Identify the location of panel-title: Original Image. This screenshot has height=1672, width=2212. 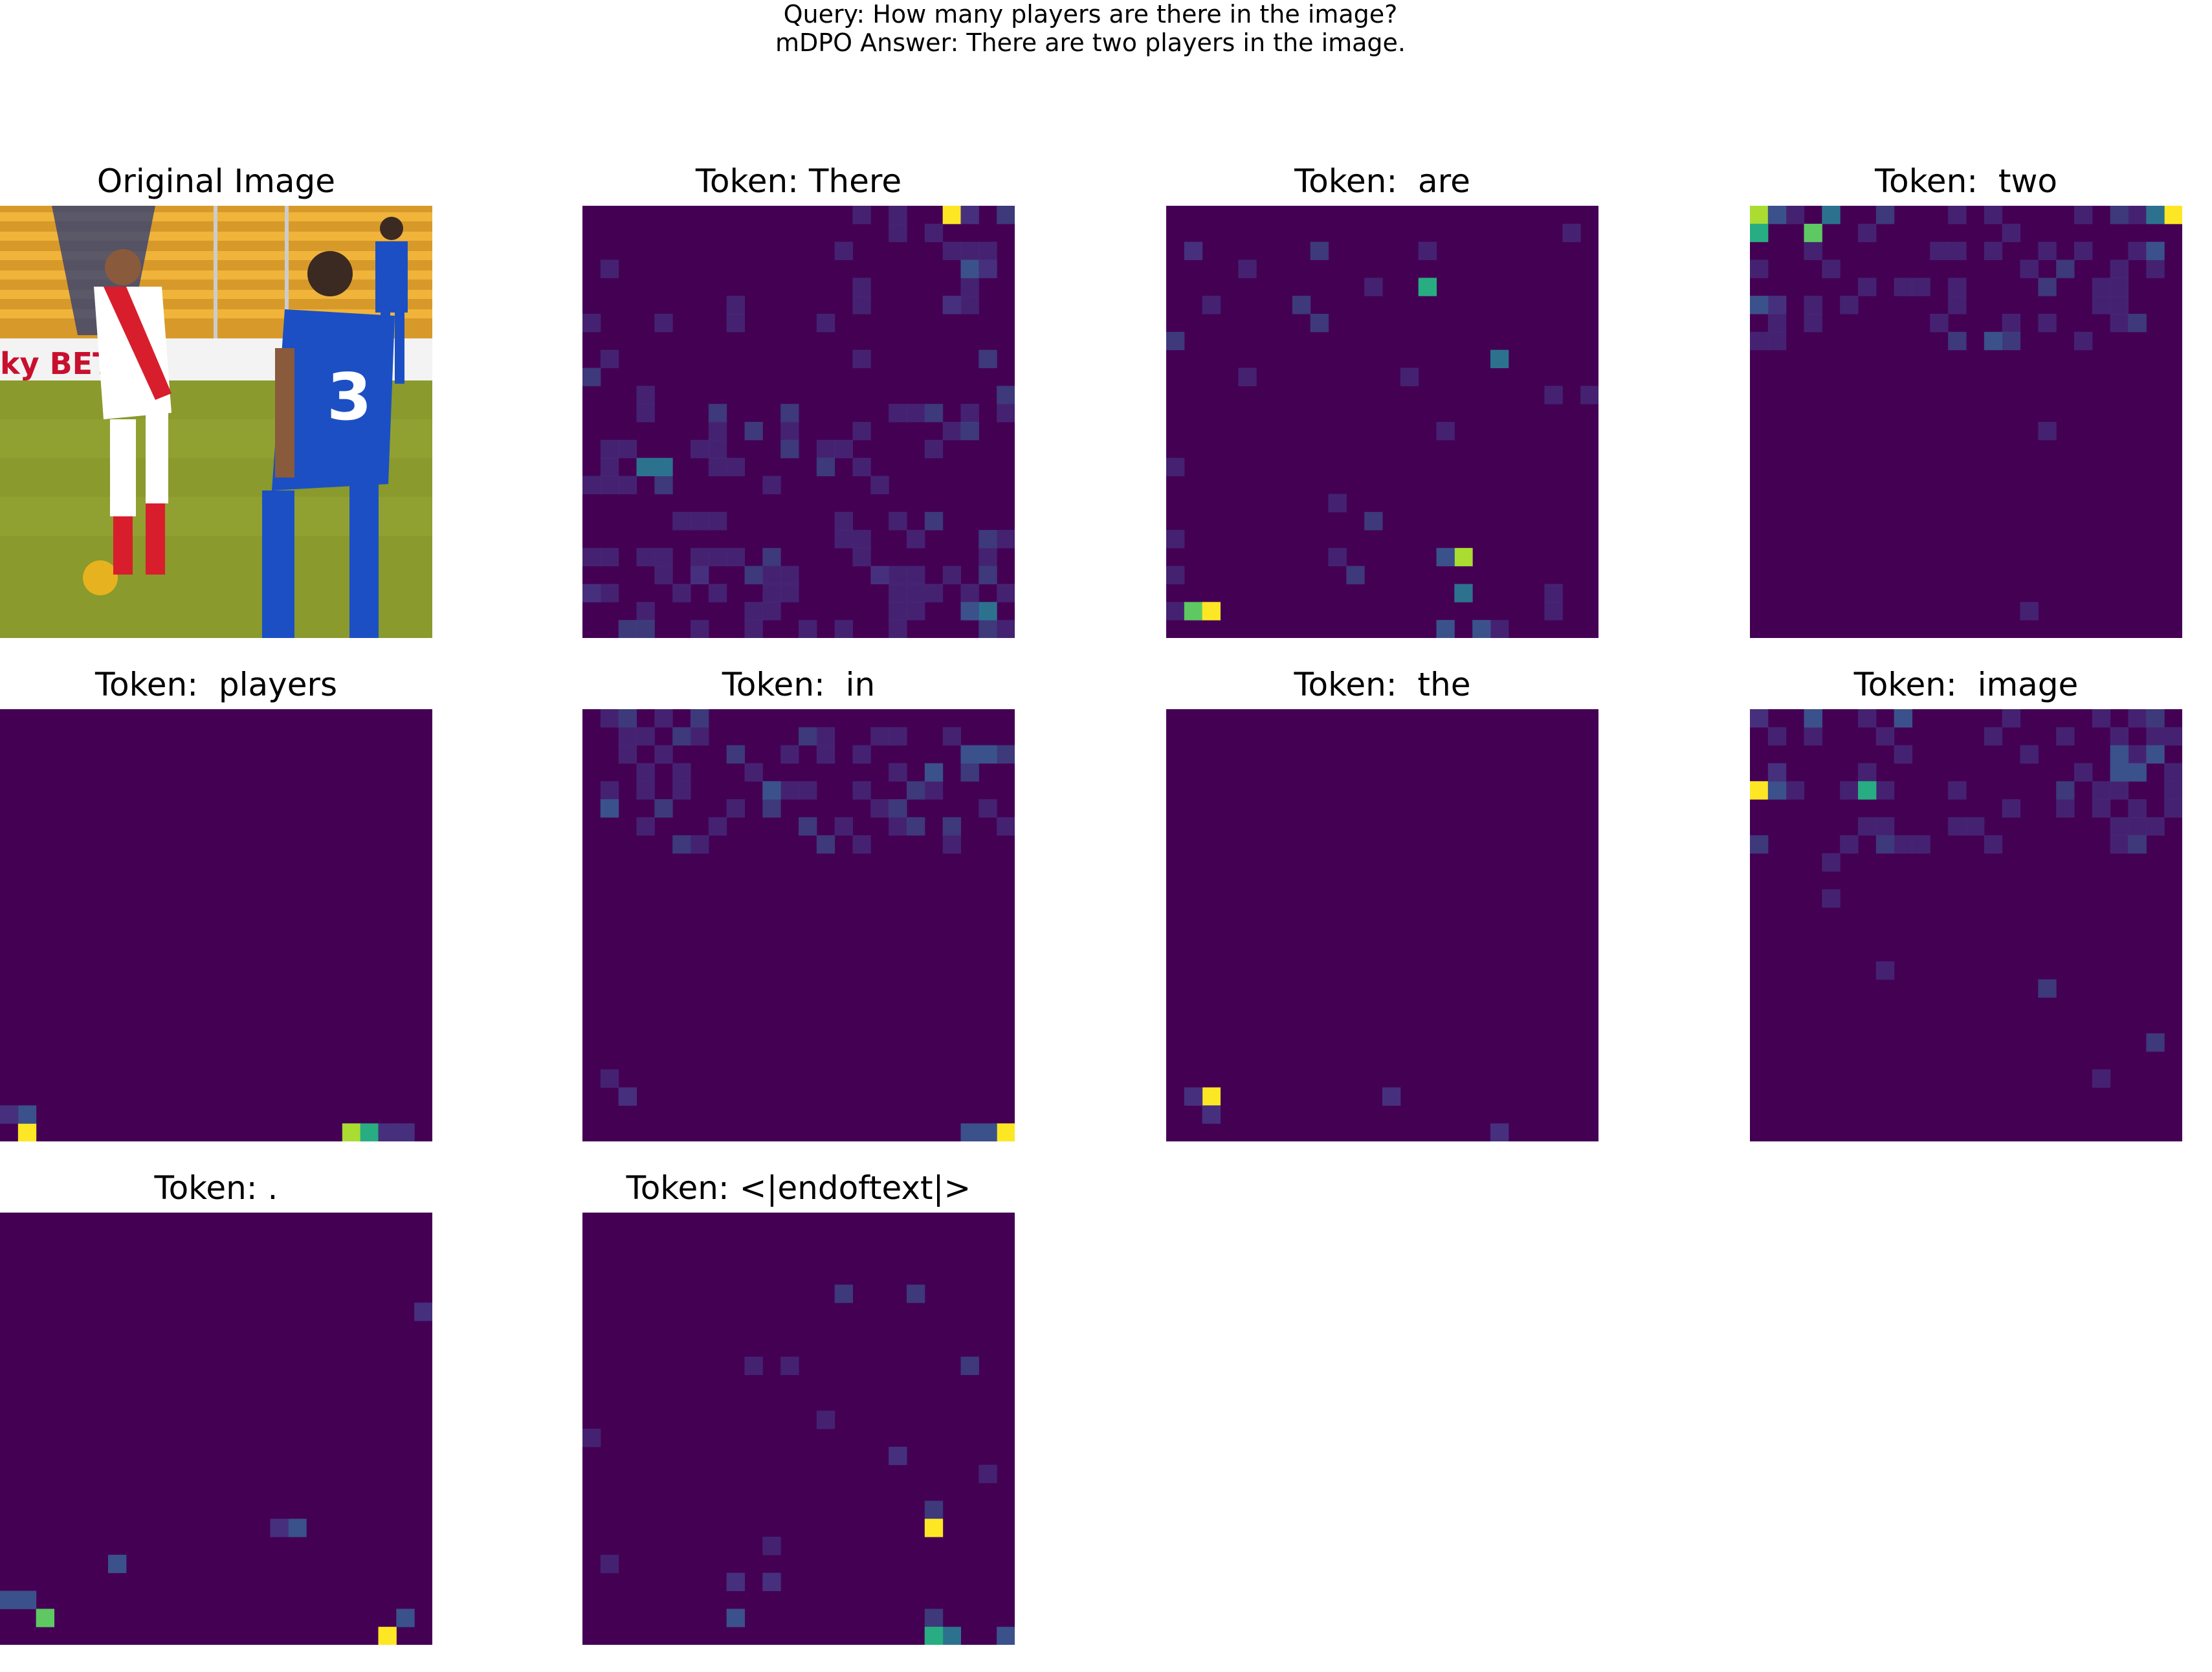
(216, 181).